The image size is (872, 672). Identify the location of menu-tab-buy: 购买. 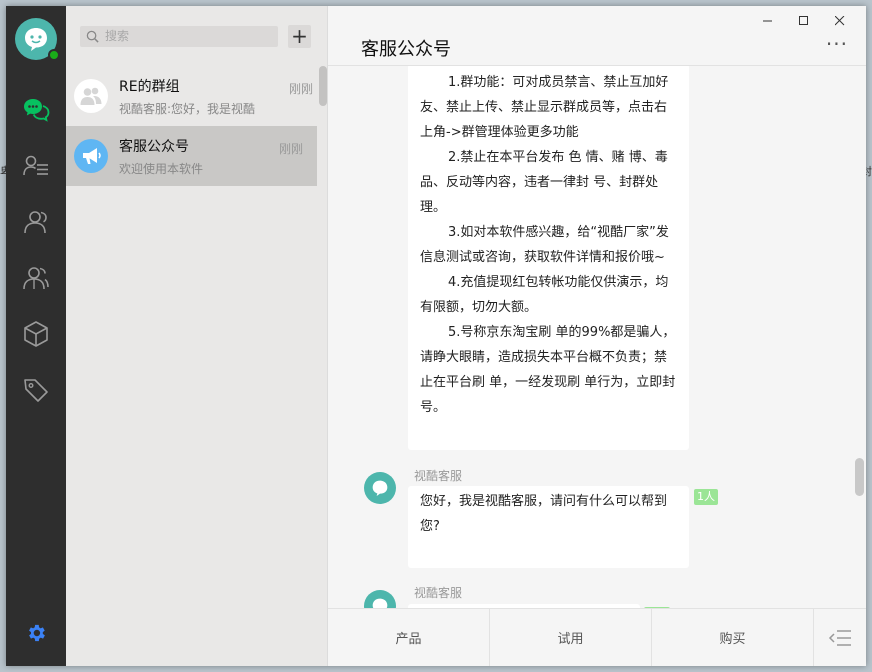
(733, 637).